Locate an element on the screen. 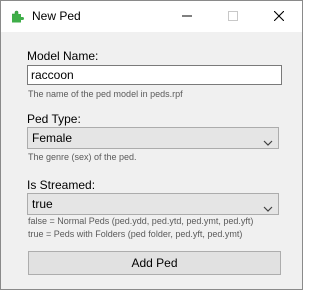 Image resolution: width=320 pixels, height=290 pixels. close-button is located at coordinates (279, 16).